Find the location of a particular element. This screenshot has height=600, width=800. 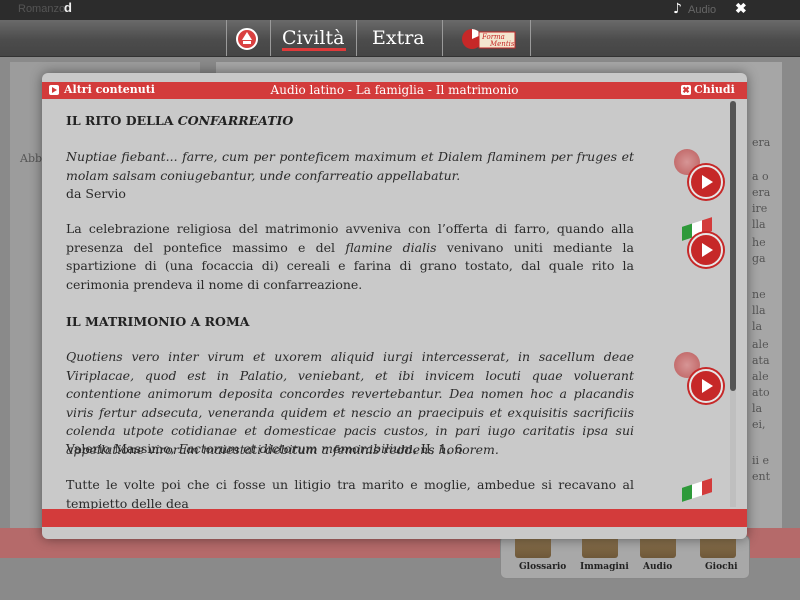

giochi-icon is located at coordinates (718, 547).